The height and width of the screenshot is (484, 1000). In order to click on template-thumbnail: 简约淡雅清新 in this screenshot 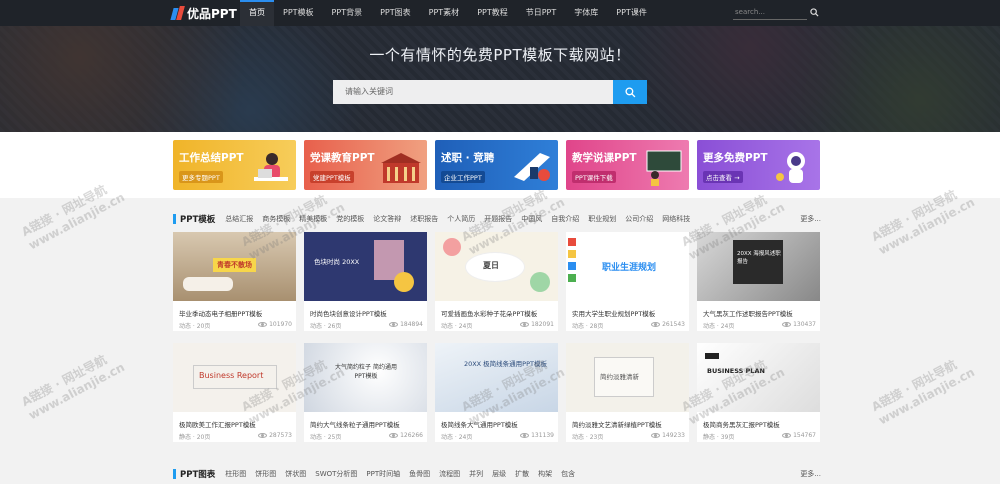, I will do `click(627, 377)`.